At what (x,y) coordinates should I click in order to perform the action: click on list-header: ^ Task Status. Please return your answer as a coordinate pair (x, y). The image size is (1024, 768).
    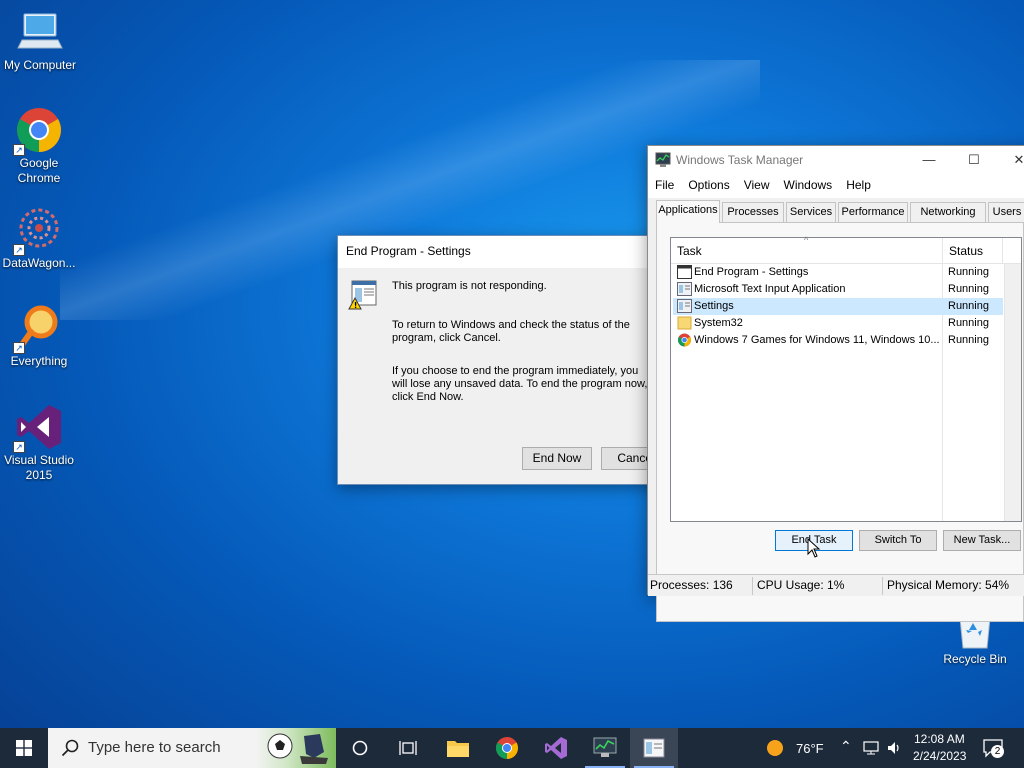
    Looking at the image, I should click on (846, 249).